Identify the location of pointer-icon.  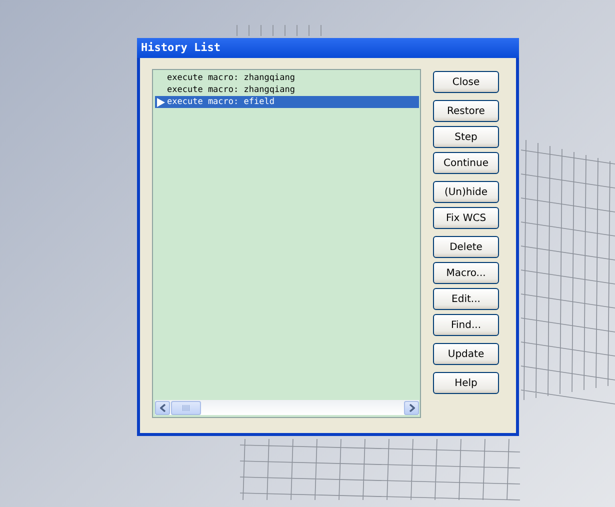
(161, 102).